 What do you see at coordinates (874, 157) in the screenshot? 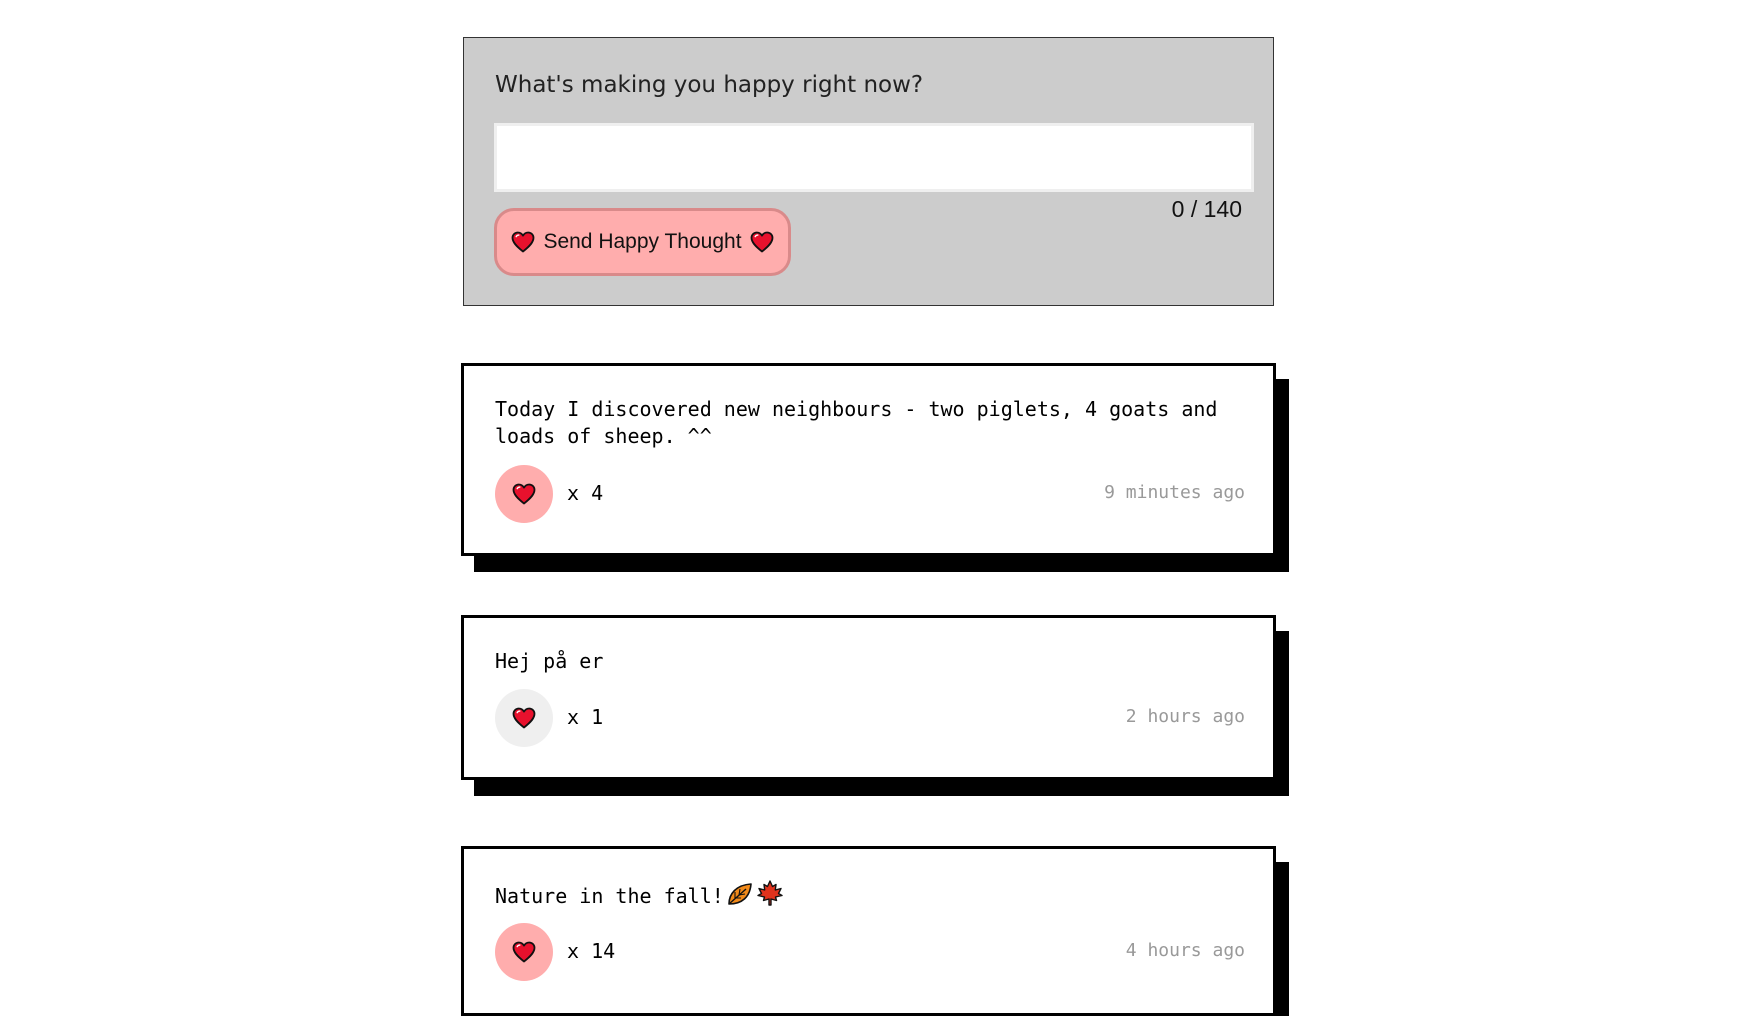
I see `thought-input` at bounding box center [874, 157].